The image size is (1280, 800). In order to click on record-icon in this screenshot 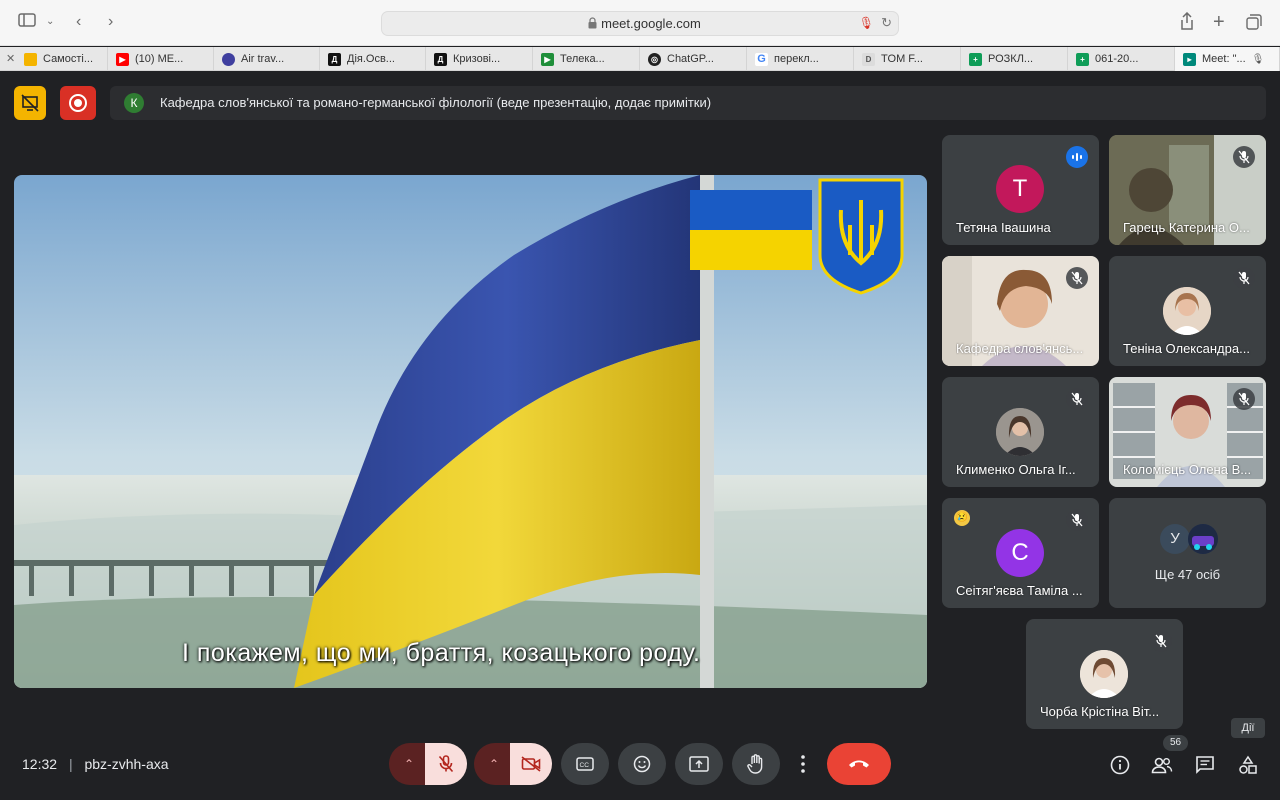, I will do `click(78, 103)`.